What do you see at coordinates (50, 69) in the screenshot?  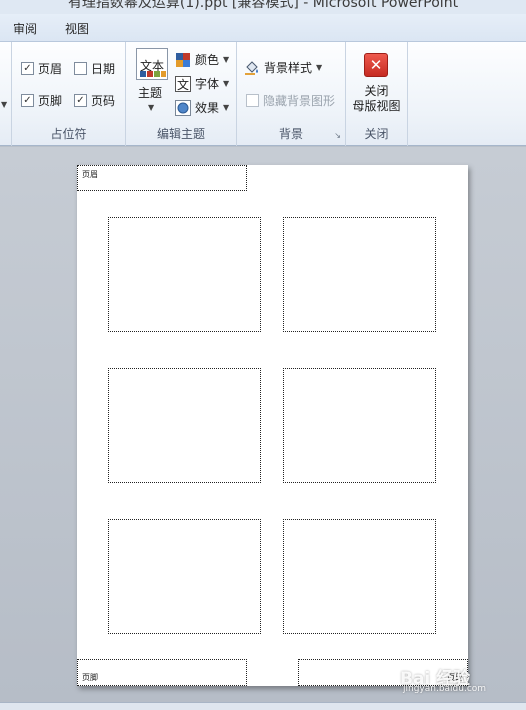 I see `header-checkbox-label: 页眉` at bounding box center [50, 69].